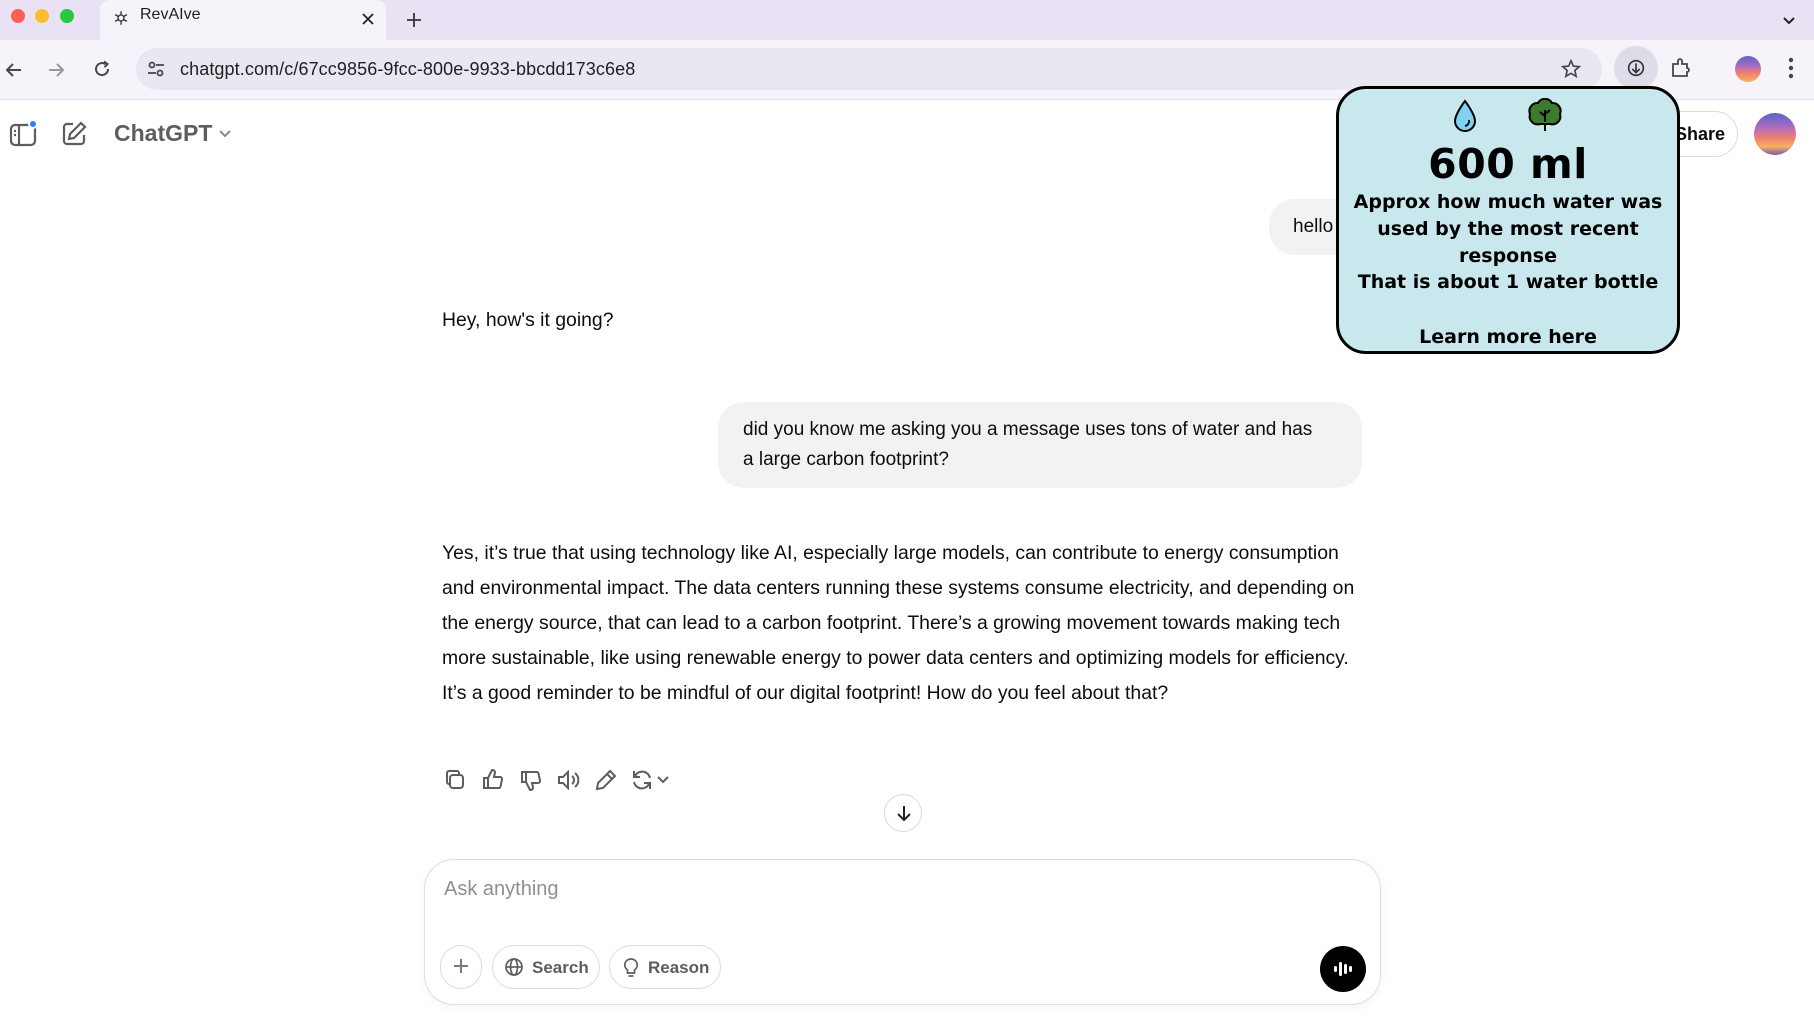  I want to click on extension-active-button, so click(1636, 68).